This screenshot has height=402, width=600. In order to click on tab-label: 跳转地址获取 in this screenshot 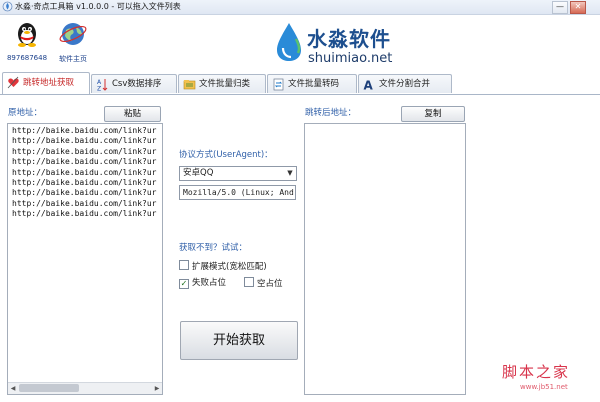, I will do `click(49, 83)`.